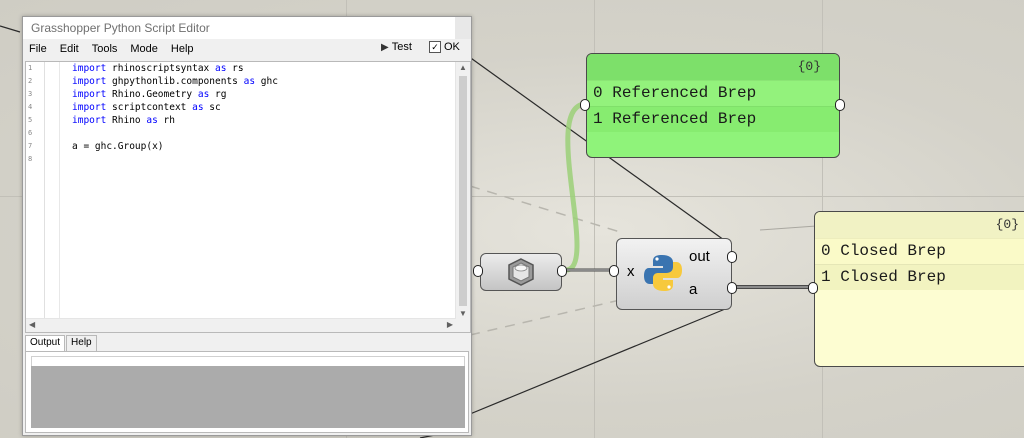  Describe the element at coordinates (631, 271) in the screenshot. I see `input-label-x: x` at that location.